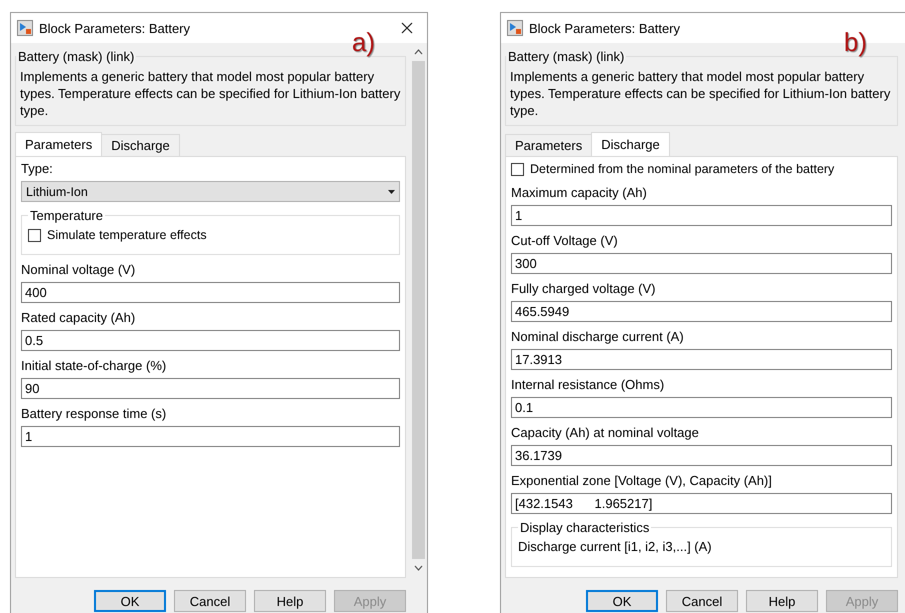 This screenshot has width=905, height=613. Describe the element at coordinates (78, 270) in the screenshot. I see `field-label: Nominal voltage (V)` at that location.